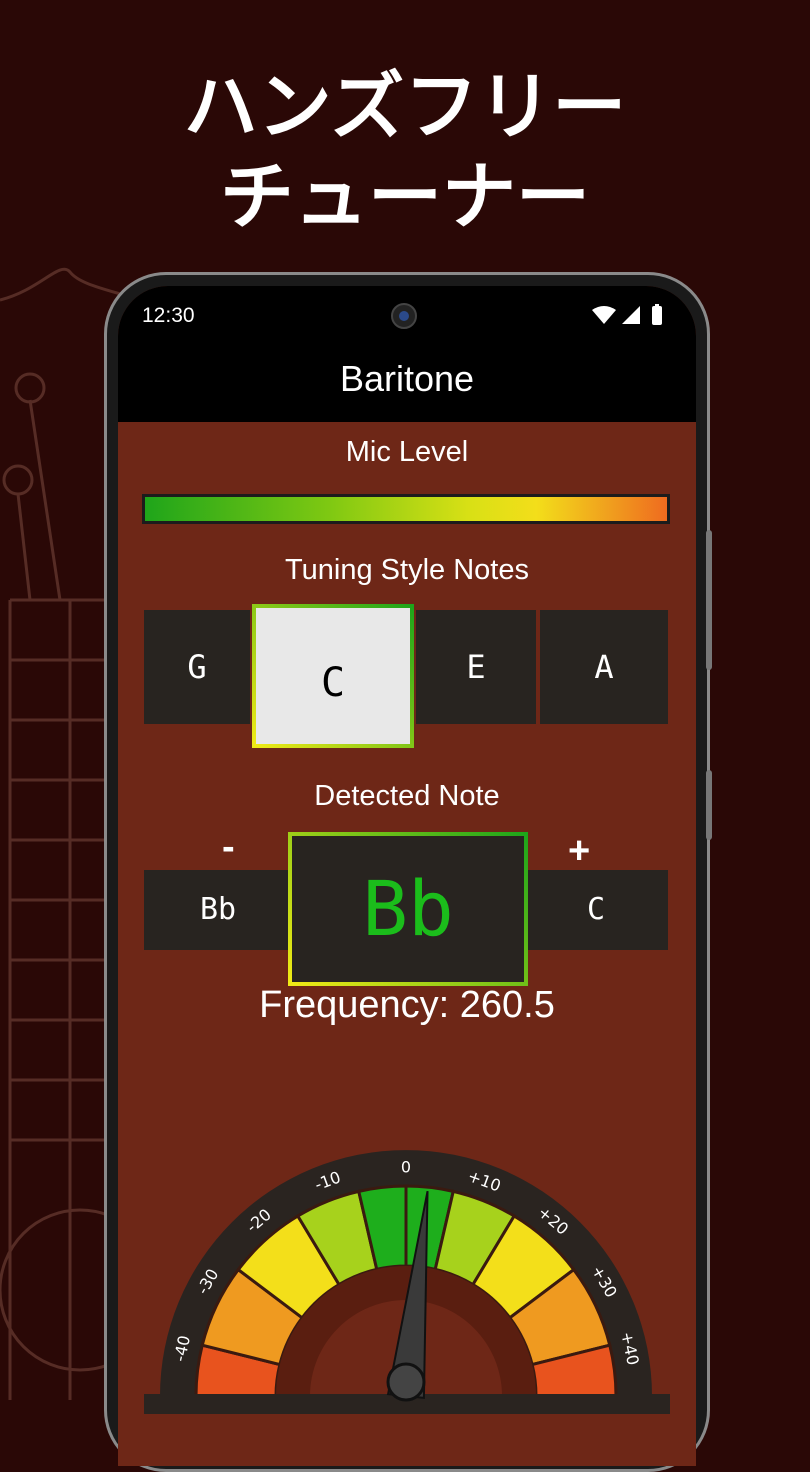 The image size is (810, 1472). What do you see at coordinates (406, 1167) in the screenshot?
I see `meter-tick-label: 0` at bounding box center [406, 1167].